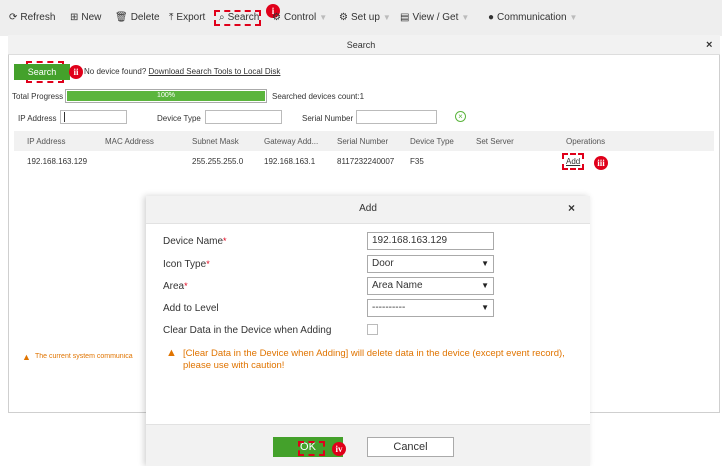 The width and height of the screenshot is (722, 466). I want to click on search-window-title: Search, so click(361, 45).